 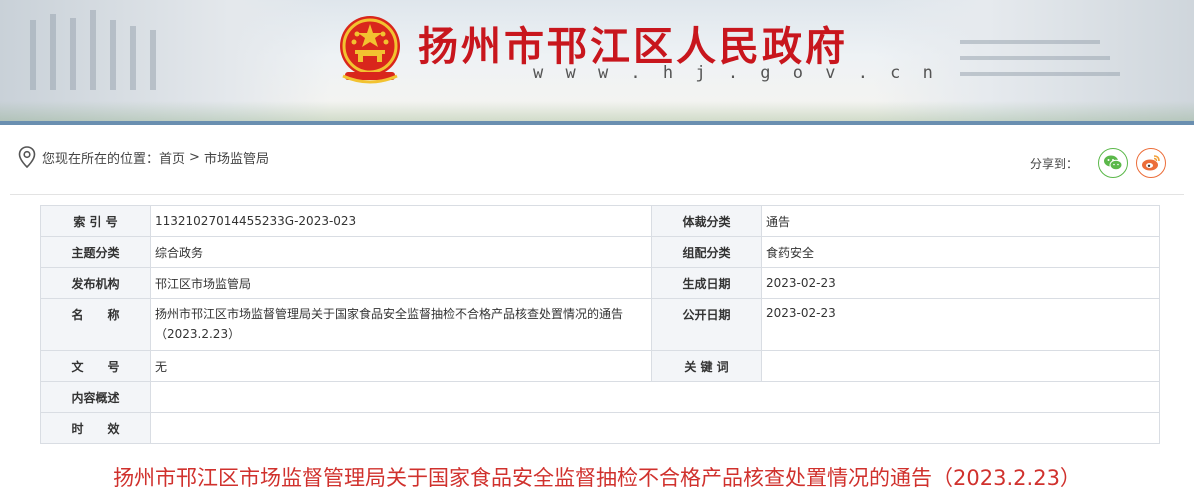 I want to click on share-weibo-button, so click(x=1151, y=163).